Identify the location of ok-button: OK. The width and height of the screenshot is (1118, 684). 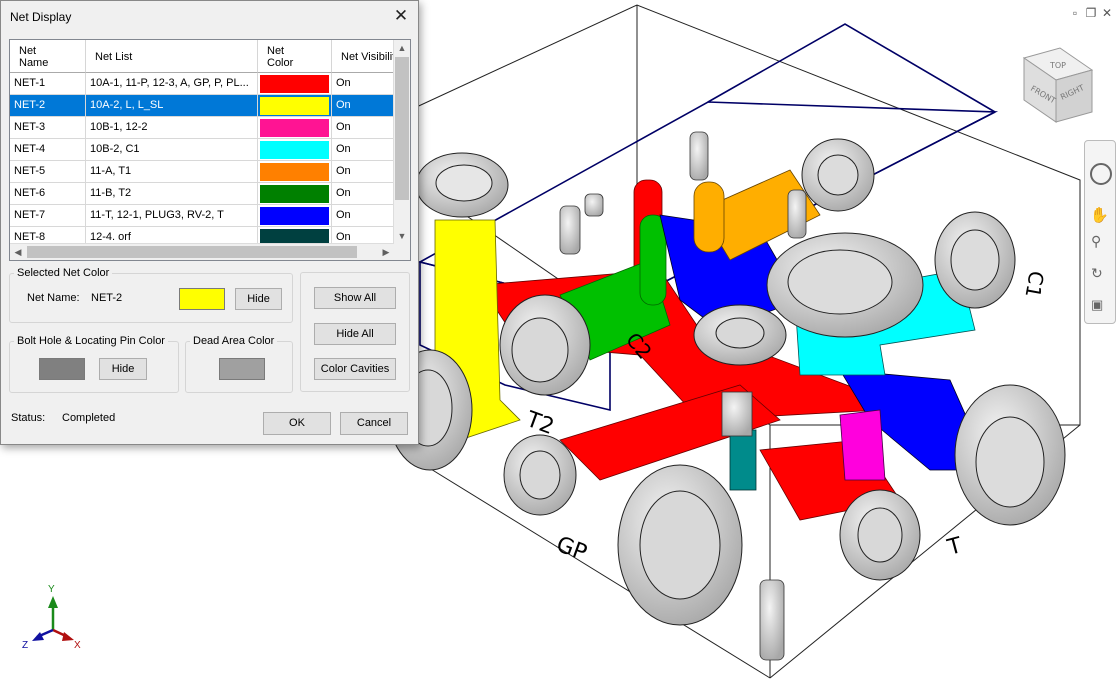
(297, 423).